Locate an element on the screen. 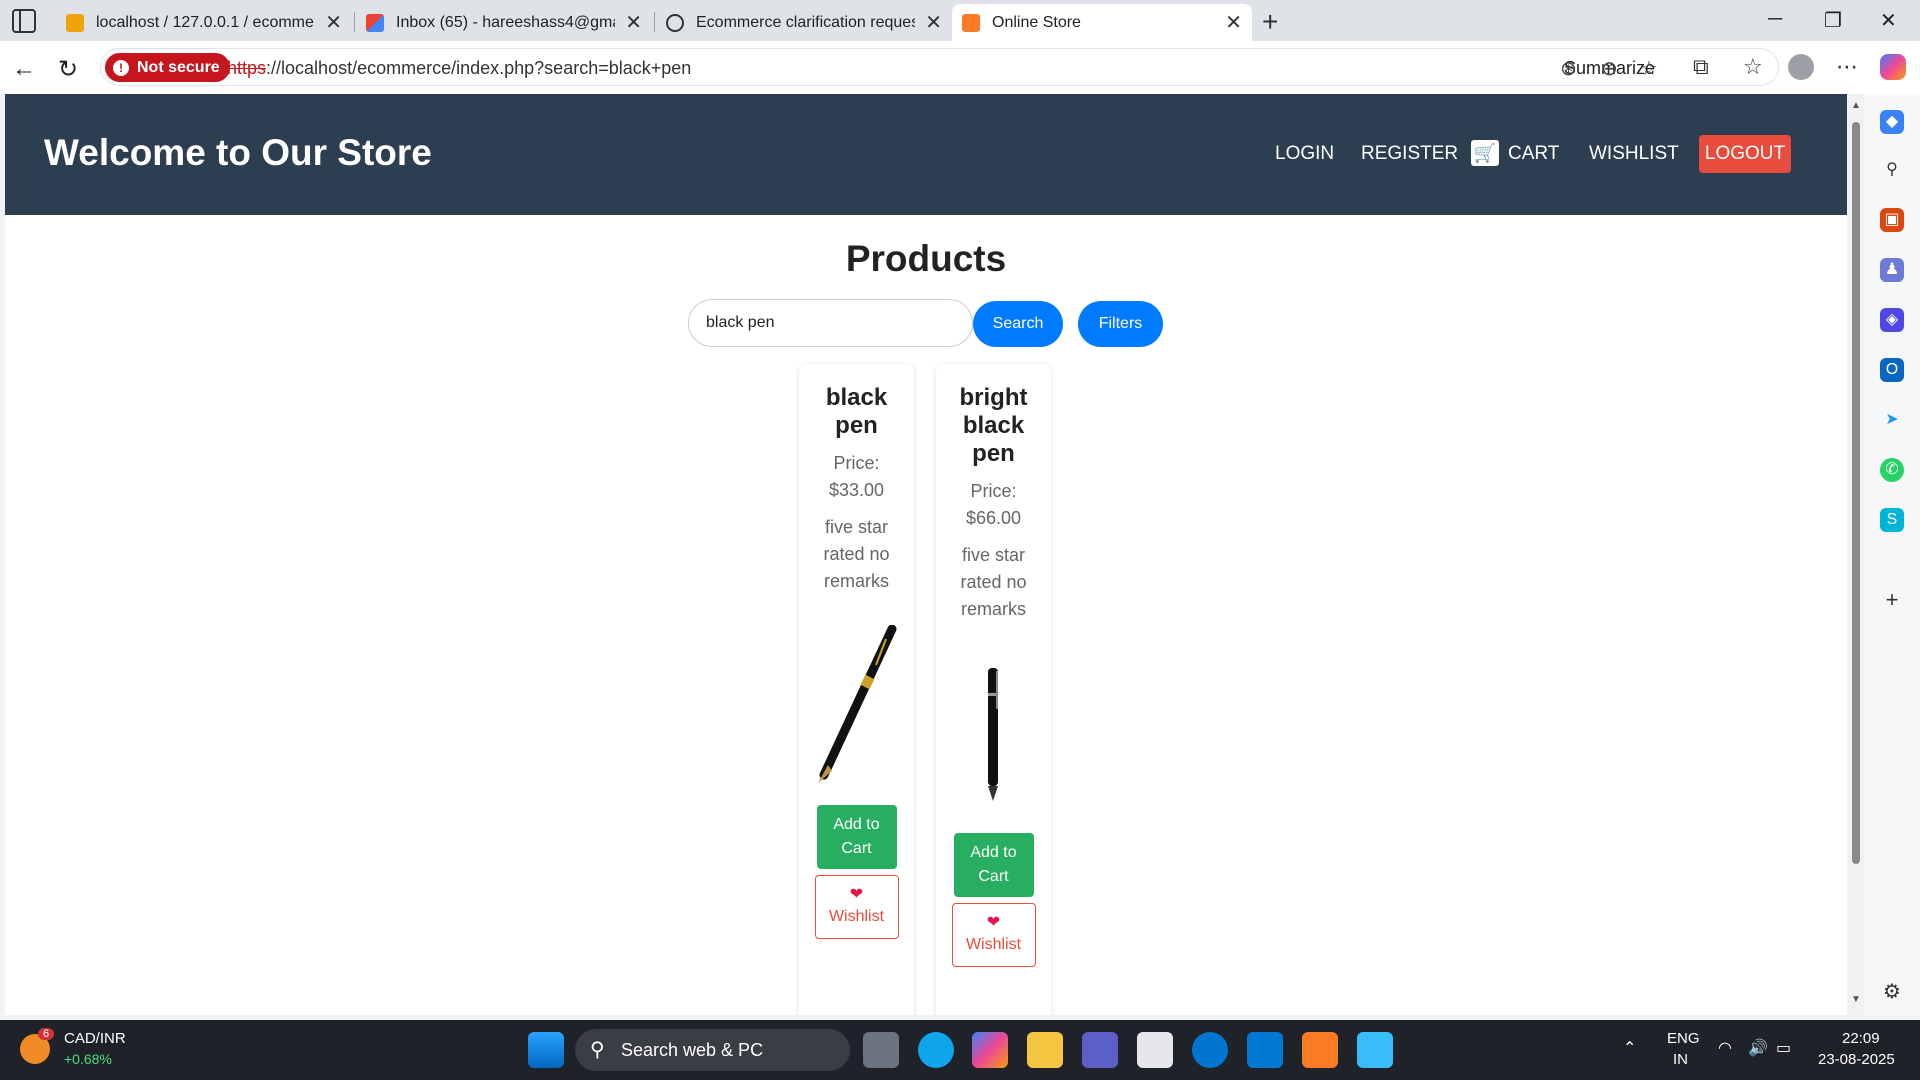  new-tab-button: + is located at coordinates (1270, 22).